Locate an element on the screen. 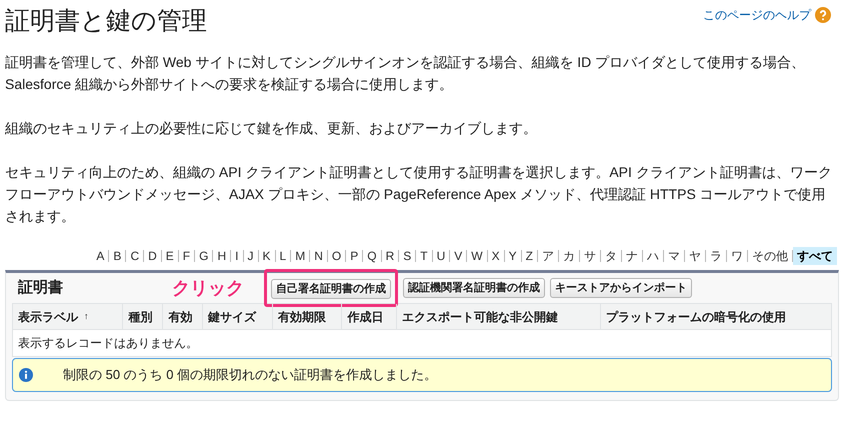  alphabet-filter-link: O is located at coordinates (337, 256).